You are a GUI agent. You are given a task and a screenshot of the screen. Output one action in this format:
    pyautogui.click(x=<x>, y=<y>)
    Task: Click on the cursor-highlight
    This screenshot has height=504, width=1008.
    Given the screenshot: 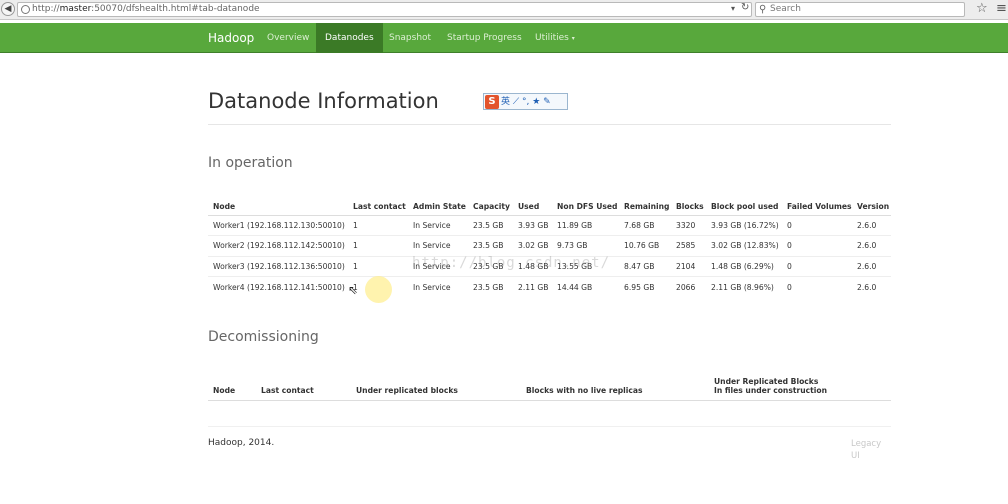 What is the action you would take?
    pyautogui.click(x=378, y=289)
    